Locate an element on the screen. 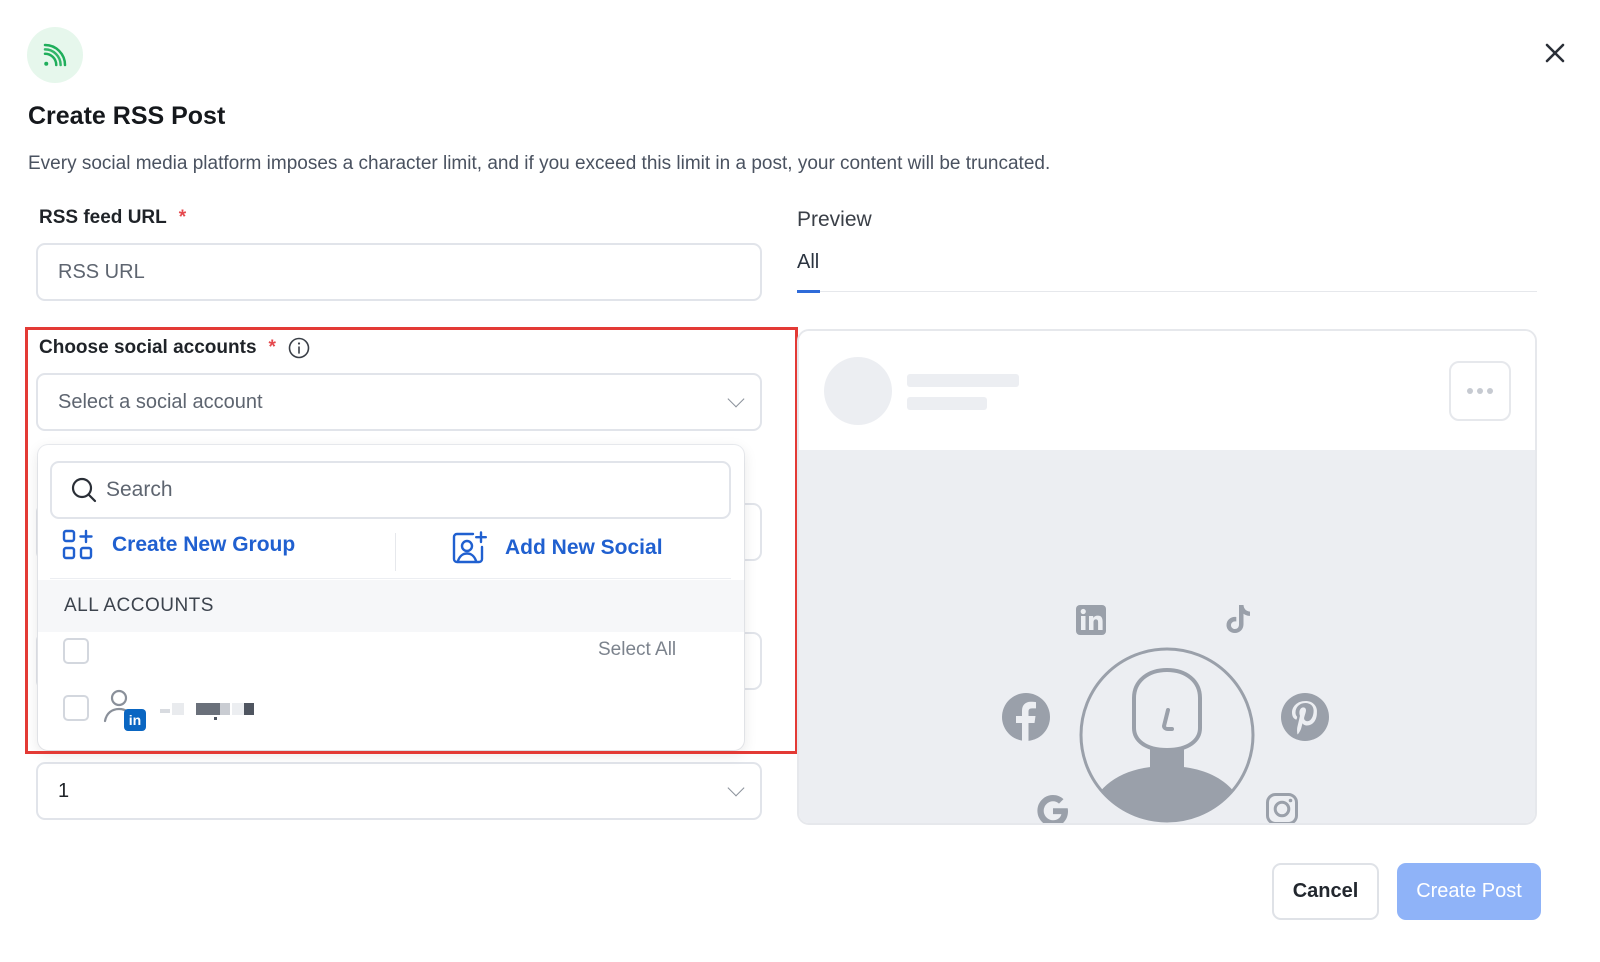 The width and height of the screenshot is (1600, 962). rss-icon is located at coordinates (55, 55).